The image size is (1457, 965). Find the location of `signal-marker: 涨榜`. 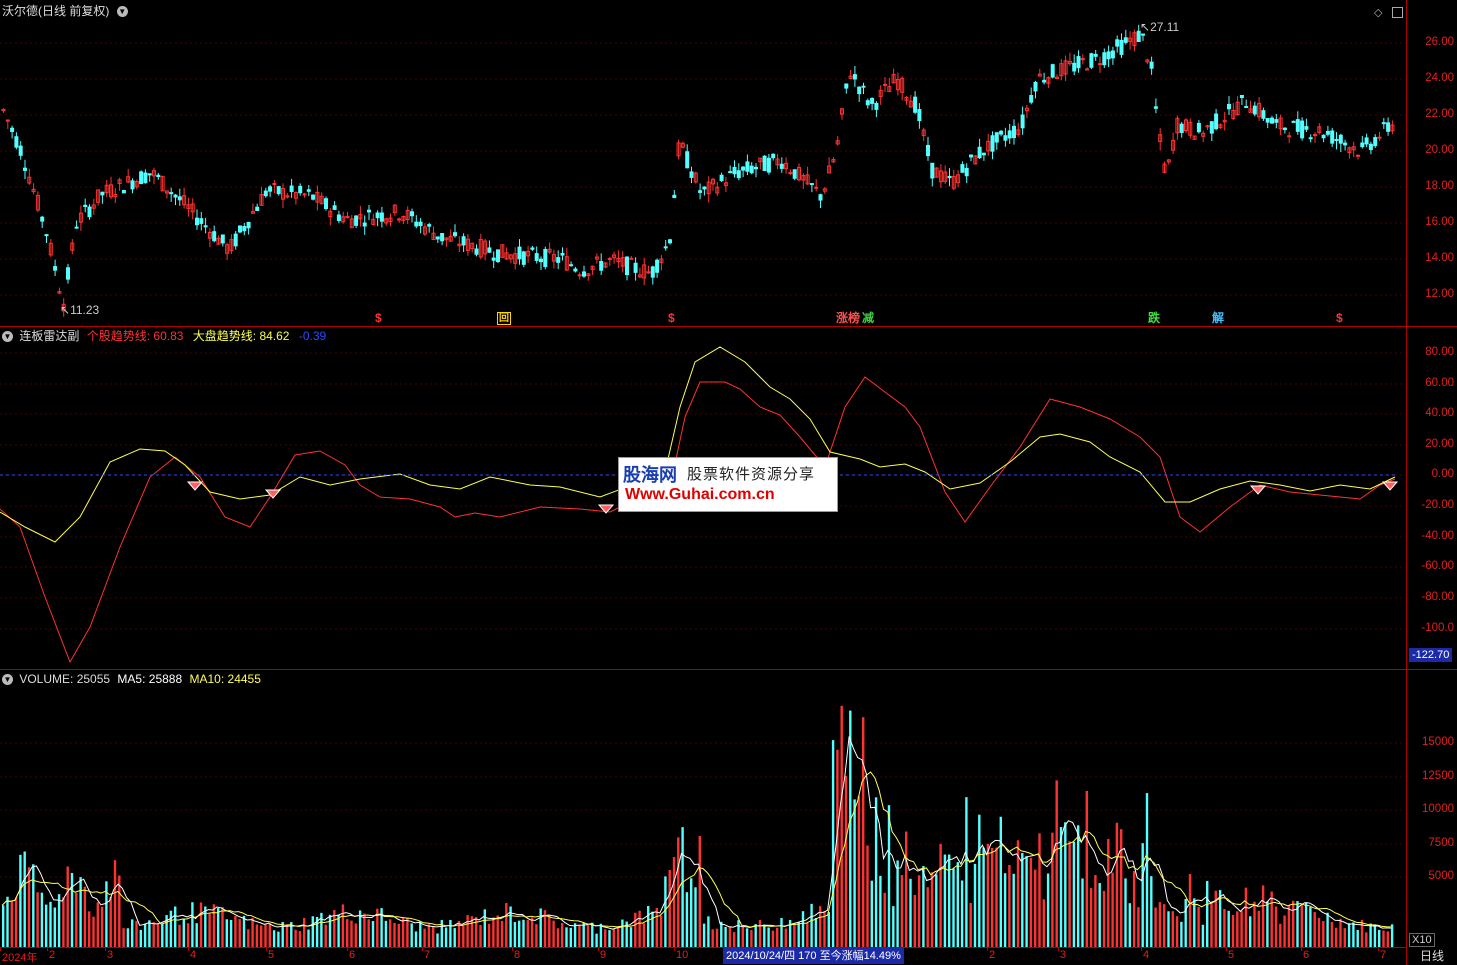

signal-marker: 涨榜 is located at coordinates (848, 318).